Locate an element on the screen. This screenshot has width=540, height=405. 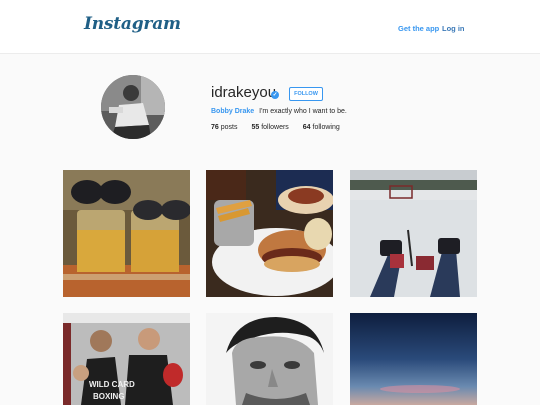
verified-badge-icon: ✓ is located at coordinates (275, 95).